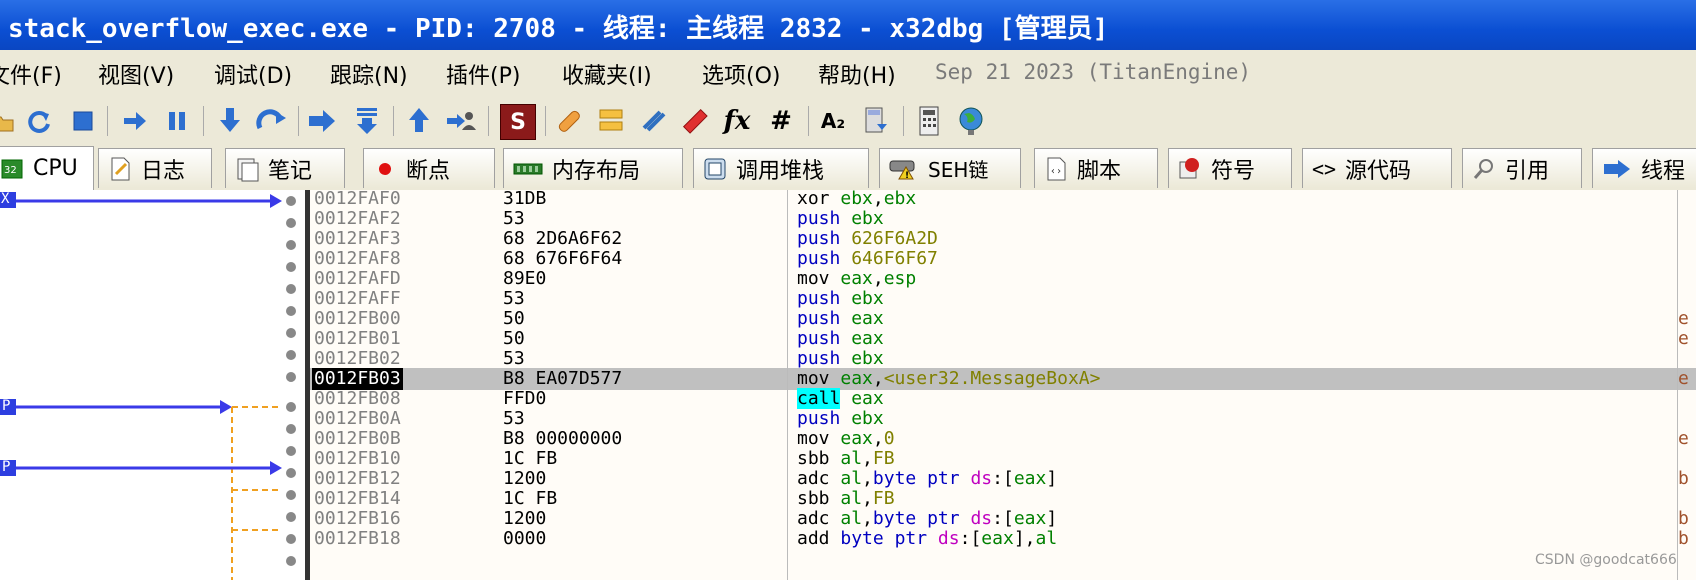 This screenshot has width=1696, height=580. Describe the element at coordinates (1093, 72) in the screenshot. I see `version-label: Sep 21 2023 (TitanEngine)` at that location.